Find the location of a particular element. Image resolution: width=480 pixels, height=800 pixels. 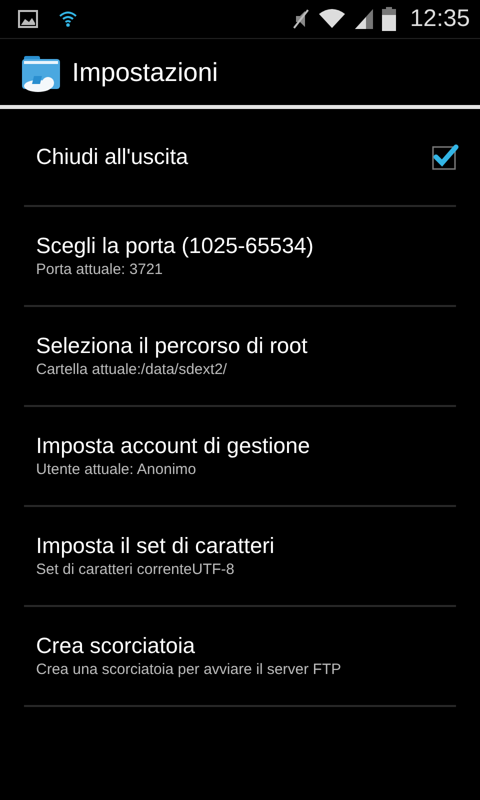

settings-item: Chiudi all'uscita is located at coordinates (240, 158).